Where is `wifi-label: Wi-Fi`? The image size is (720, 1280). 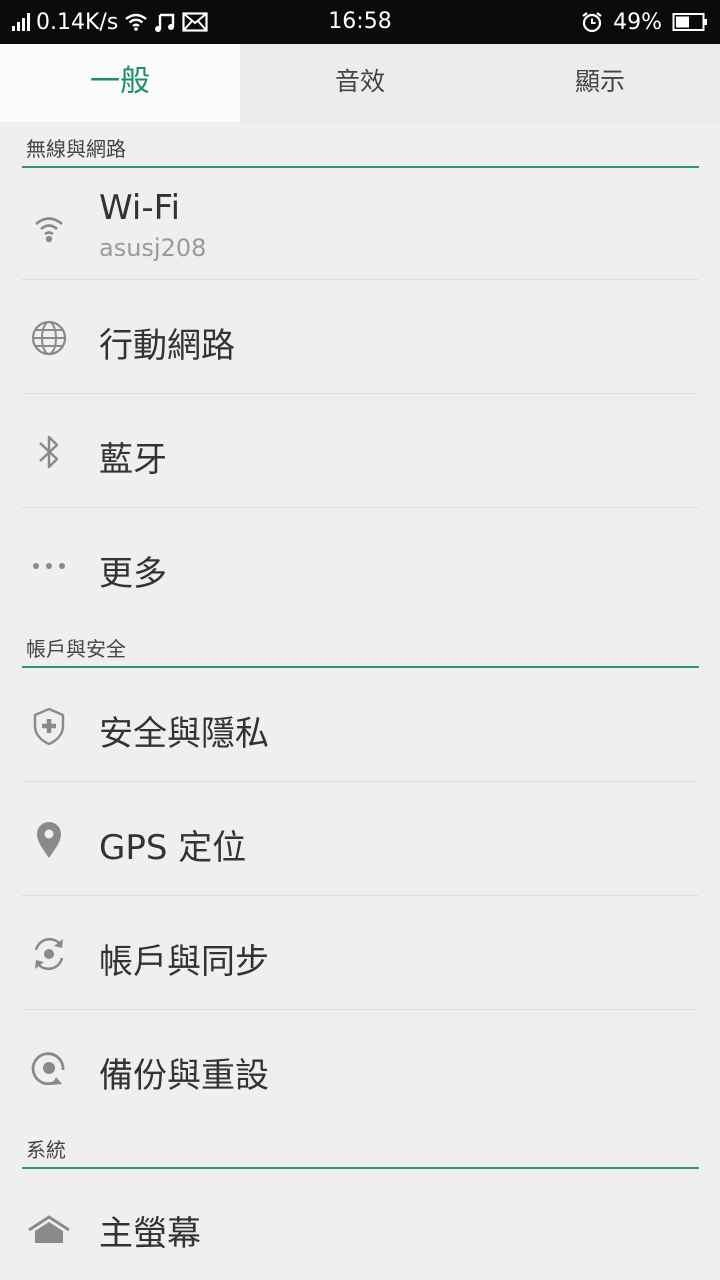 wifi-label: Wi-Fi is located at coordinates (140, 208).